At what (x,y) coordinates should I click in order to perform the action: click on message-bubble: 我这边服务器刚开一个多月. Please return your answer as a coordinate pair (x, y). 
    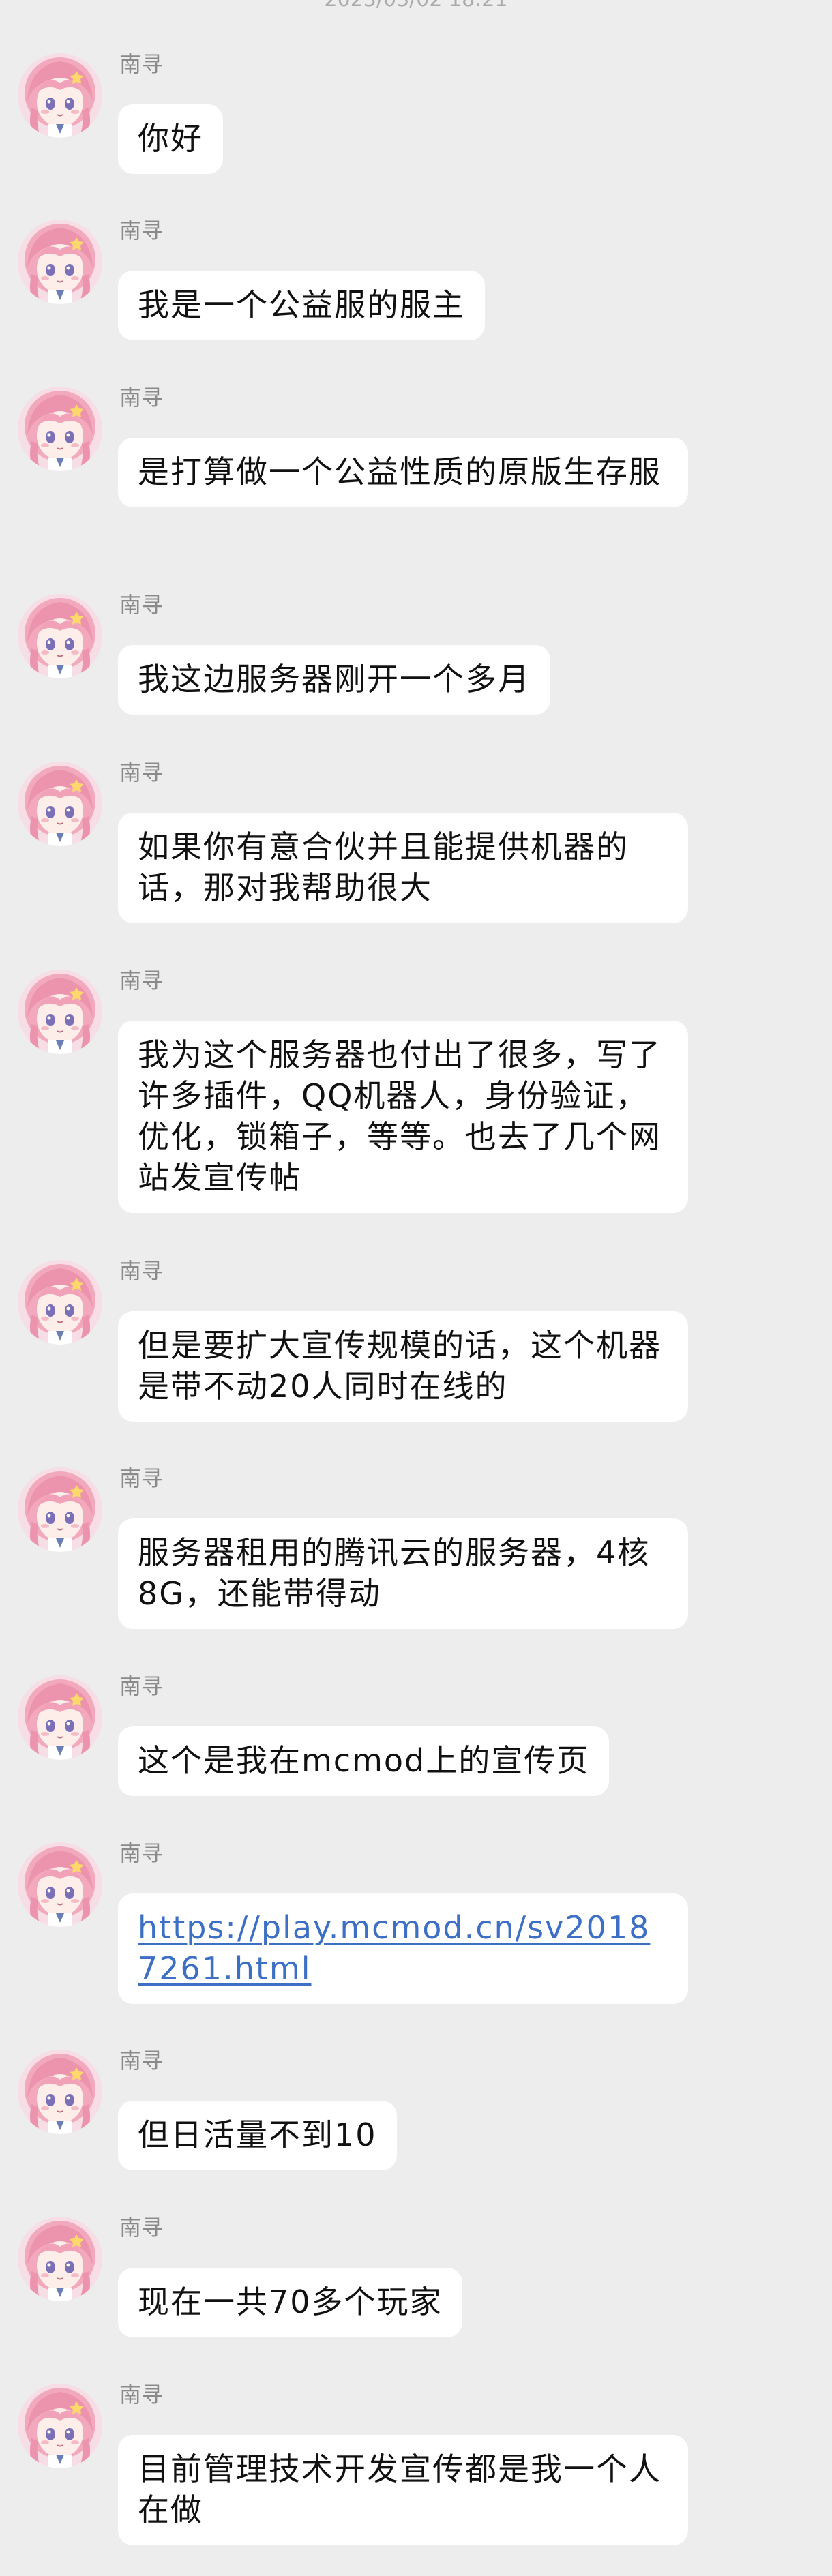
    Looking at the image, I should click on (334, 680).